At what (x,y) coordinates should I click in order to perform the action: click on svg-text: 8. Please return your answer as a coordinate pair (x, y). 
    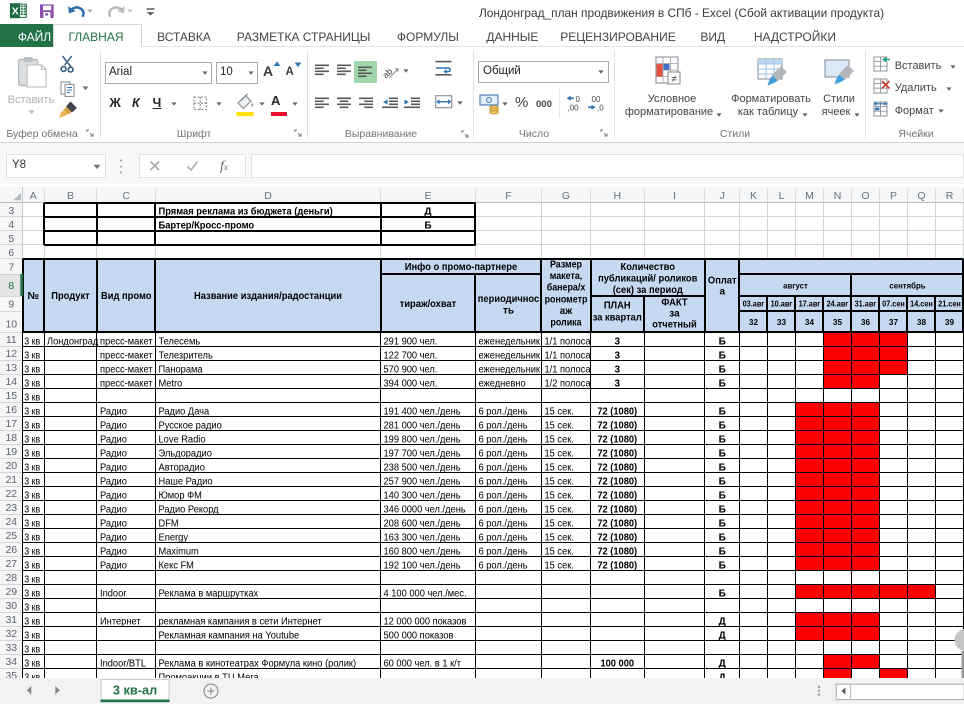
    Looking at the image, I should click on (11, 286).